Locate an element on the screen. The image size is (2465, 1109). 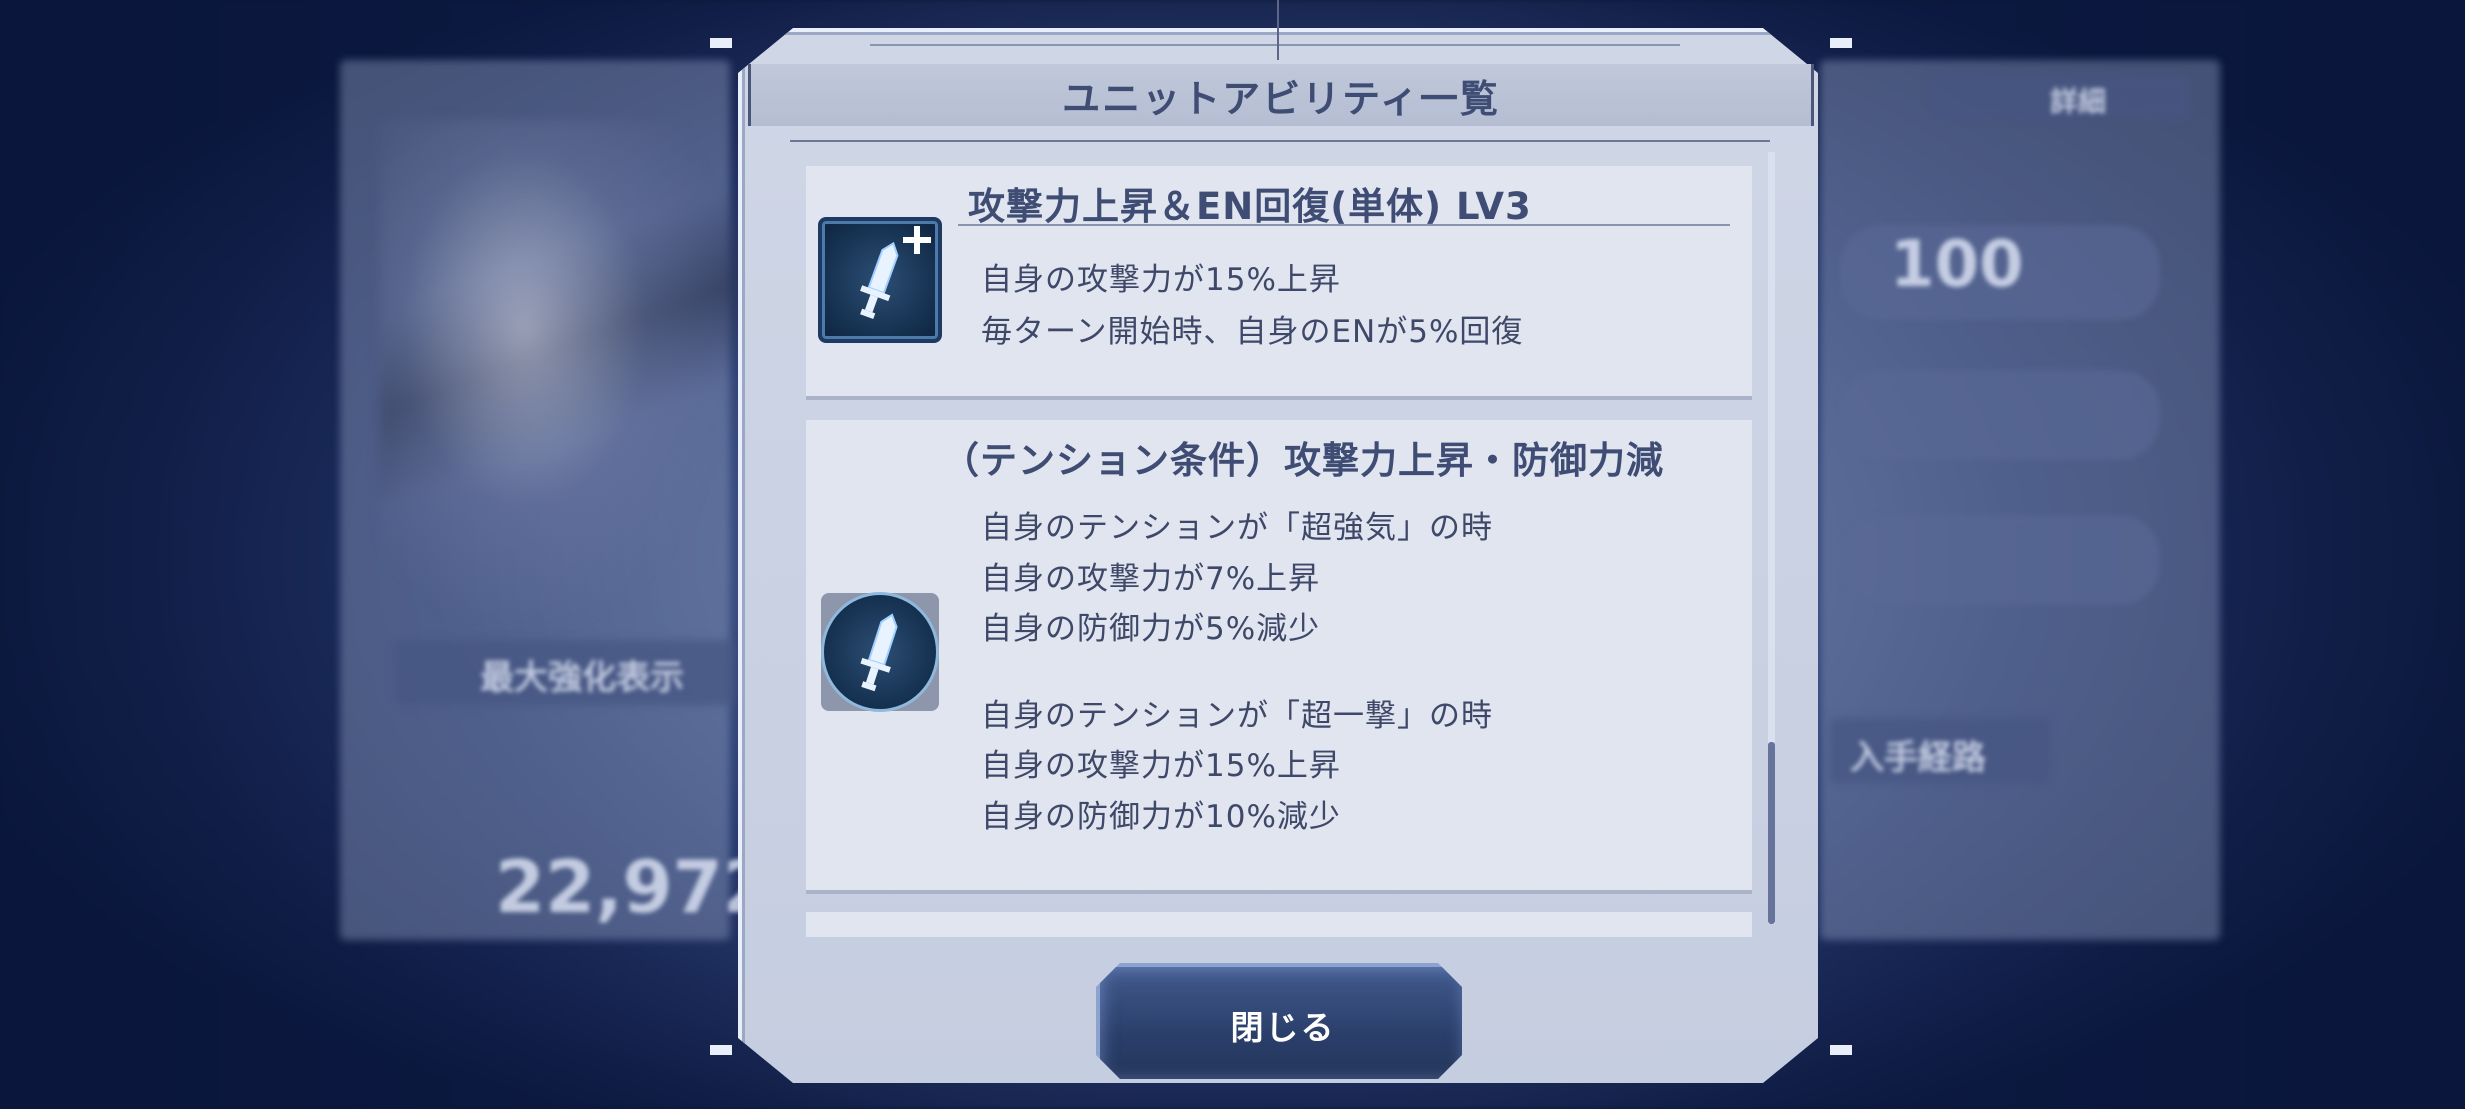
sword-plus-icon is located at coordinates (880, 280).